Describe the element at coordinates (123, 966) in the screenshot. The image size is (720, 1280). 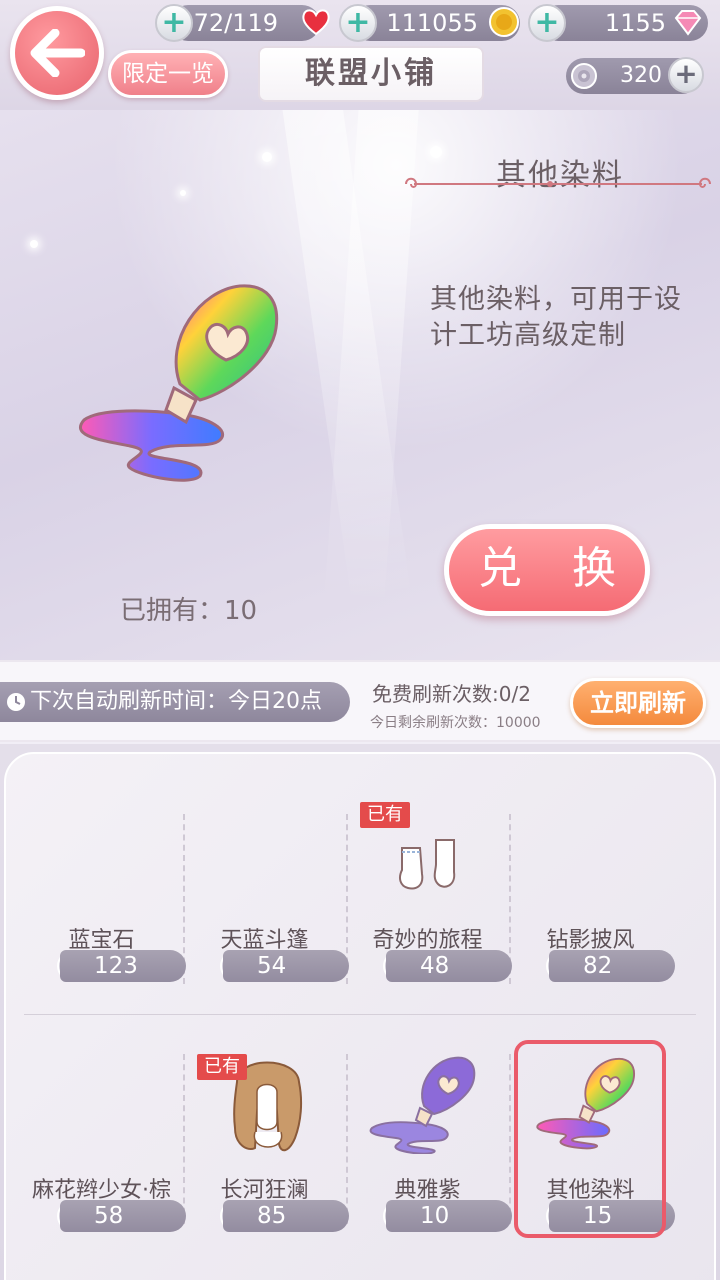
I see `shop-item-price: 123` at that location.